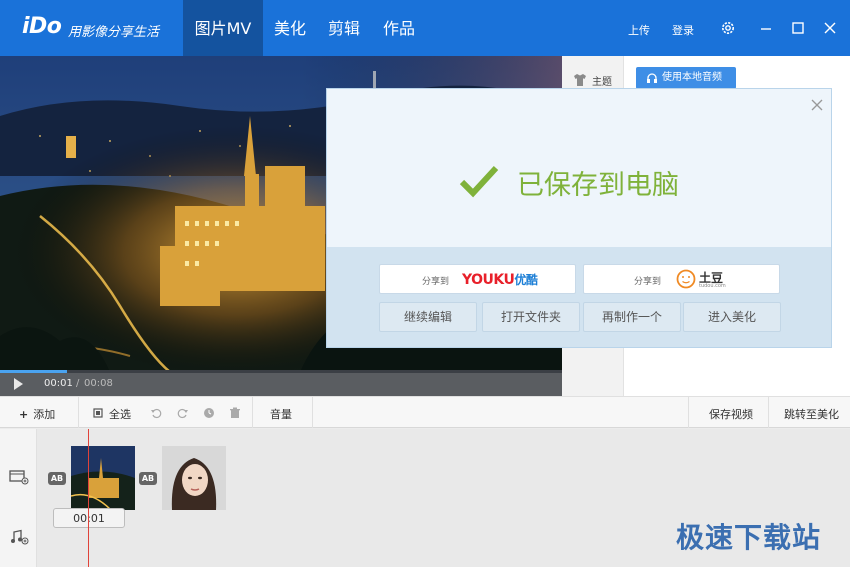 Image resolution: width=850 pixels, height=567 pixels. What do you see at coordinates (120, 414) in the screenshot?
I see `select-all-label: 全选` at bounding box center [120, 414].